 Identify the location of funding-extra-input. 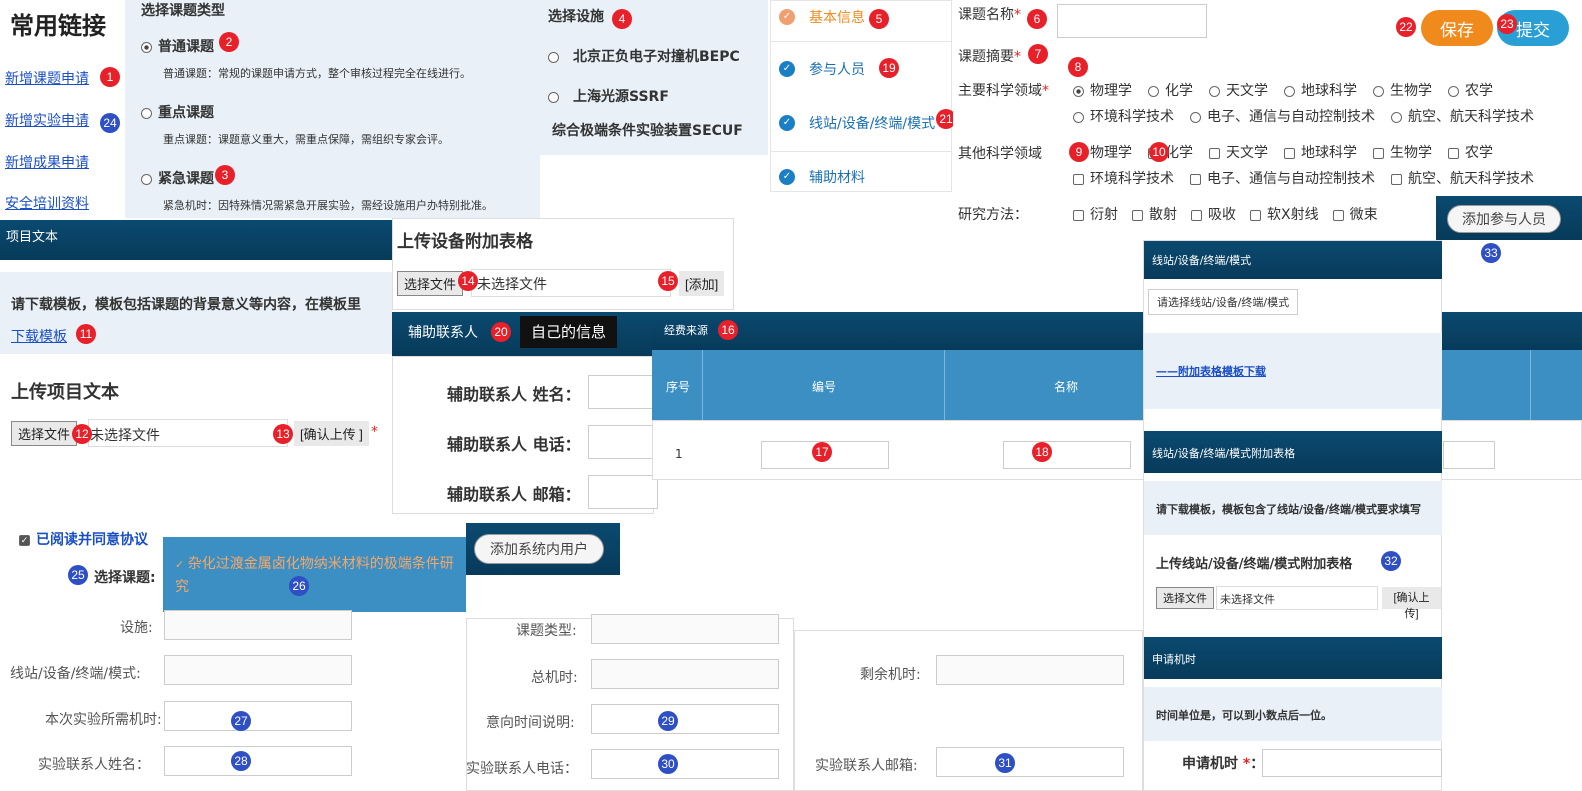
(1469, 455).